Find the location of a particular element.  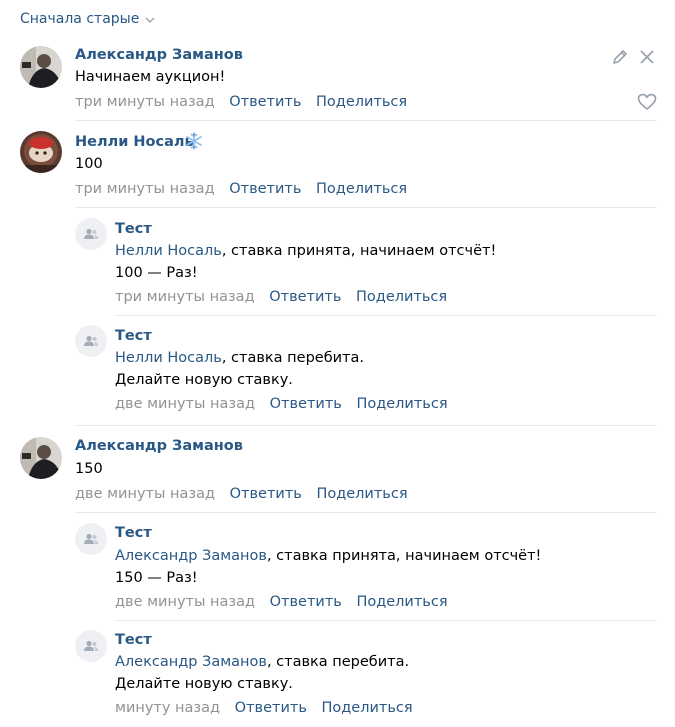

reply-text-line1: Александр Заманов, ставка перебита. is located at coordinates (262, 662).